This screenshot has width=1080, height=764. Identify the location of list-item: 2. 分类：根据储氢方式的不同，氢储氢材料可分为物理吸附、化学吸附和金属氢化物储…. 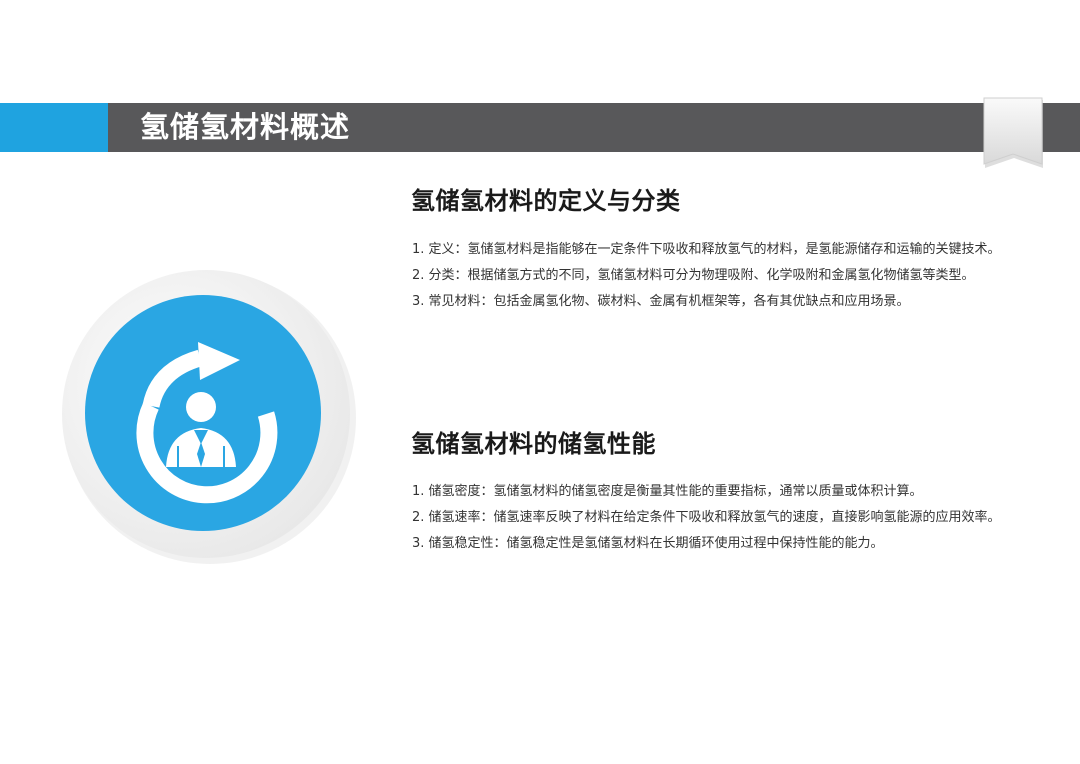
(693, 275).